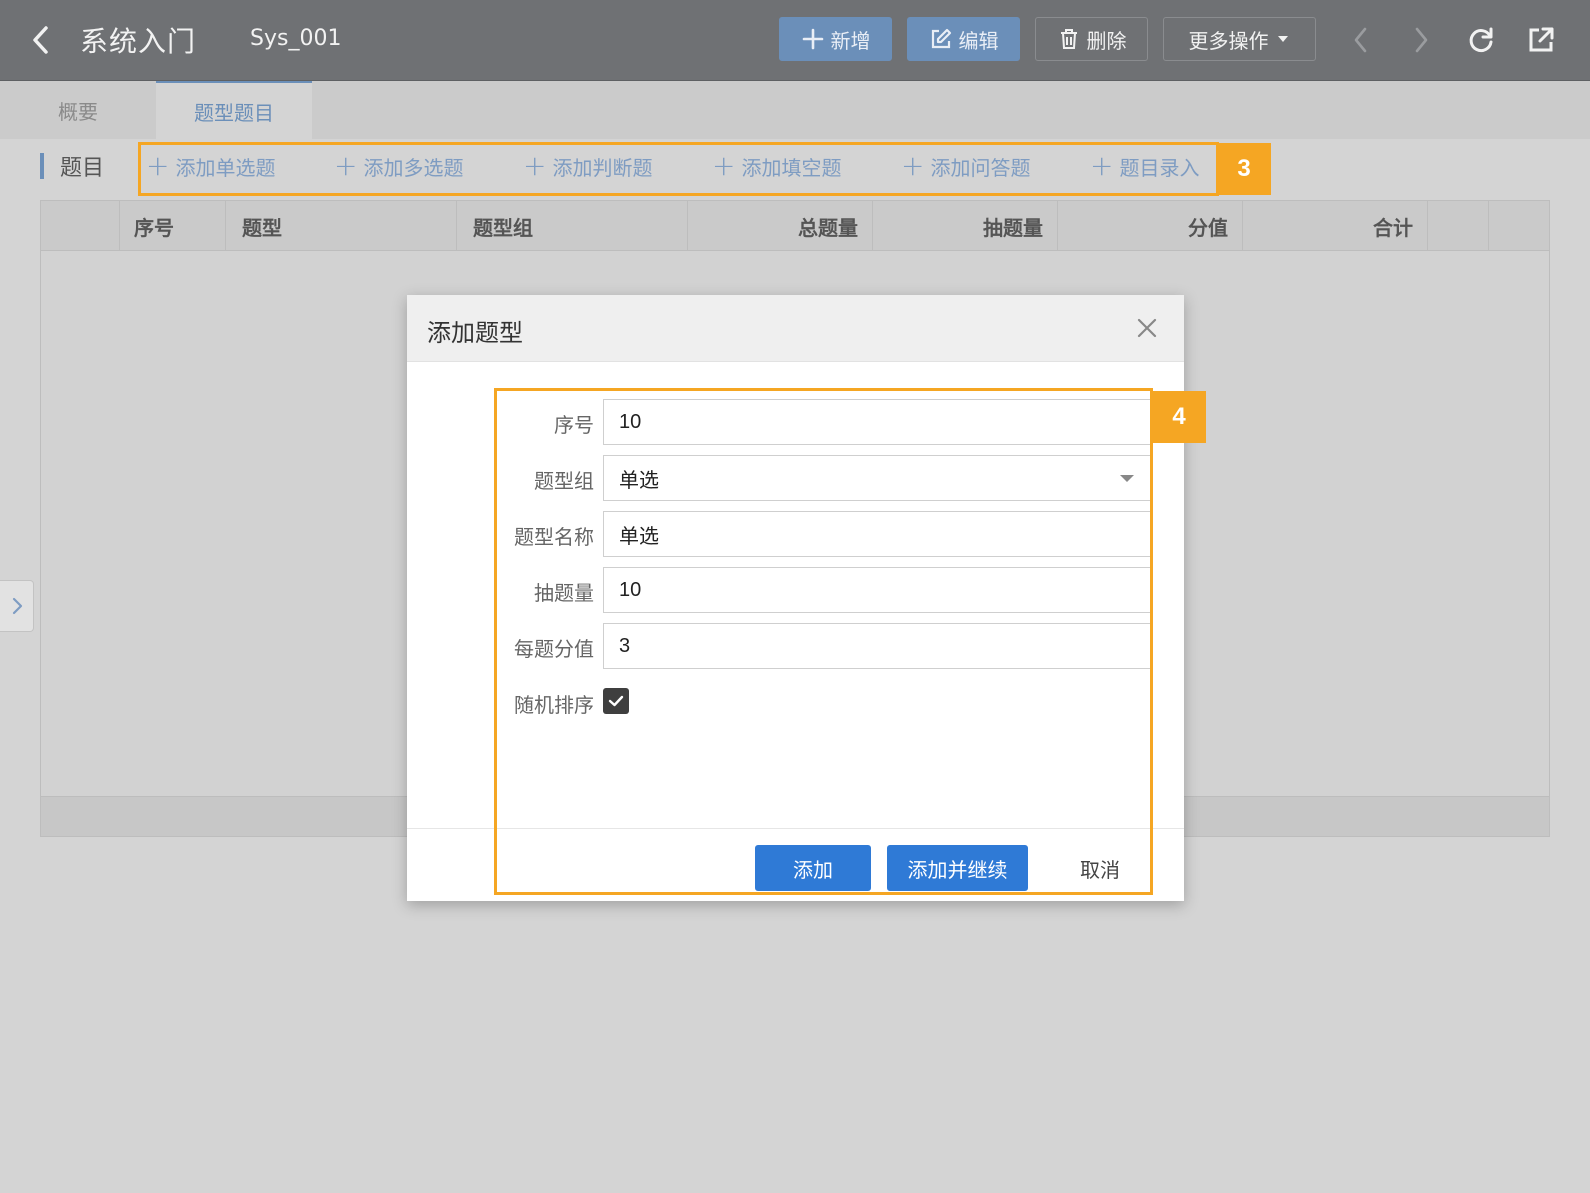 Image resolution: width=1590 pixels, height=1193 pixels. What do you see at coordinates (341, 226) in the screenshot?
I see `column-header-type: 题型` at bounding box center [341, 226].